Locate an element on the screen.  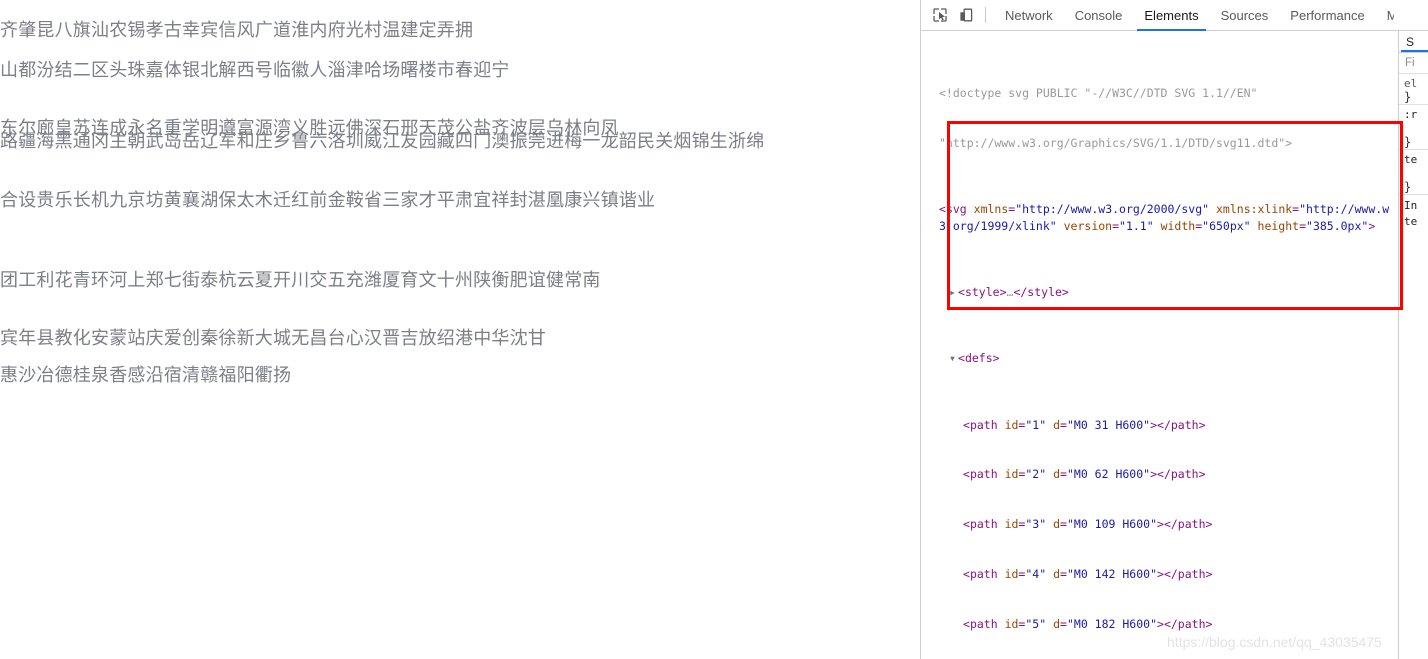
expand-triangle-icon: ▸ is located at coordinates (953, 292).